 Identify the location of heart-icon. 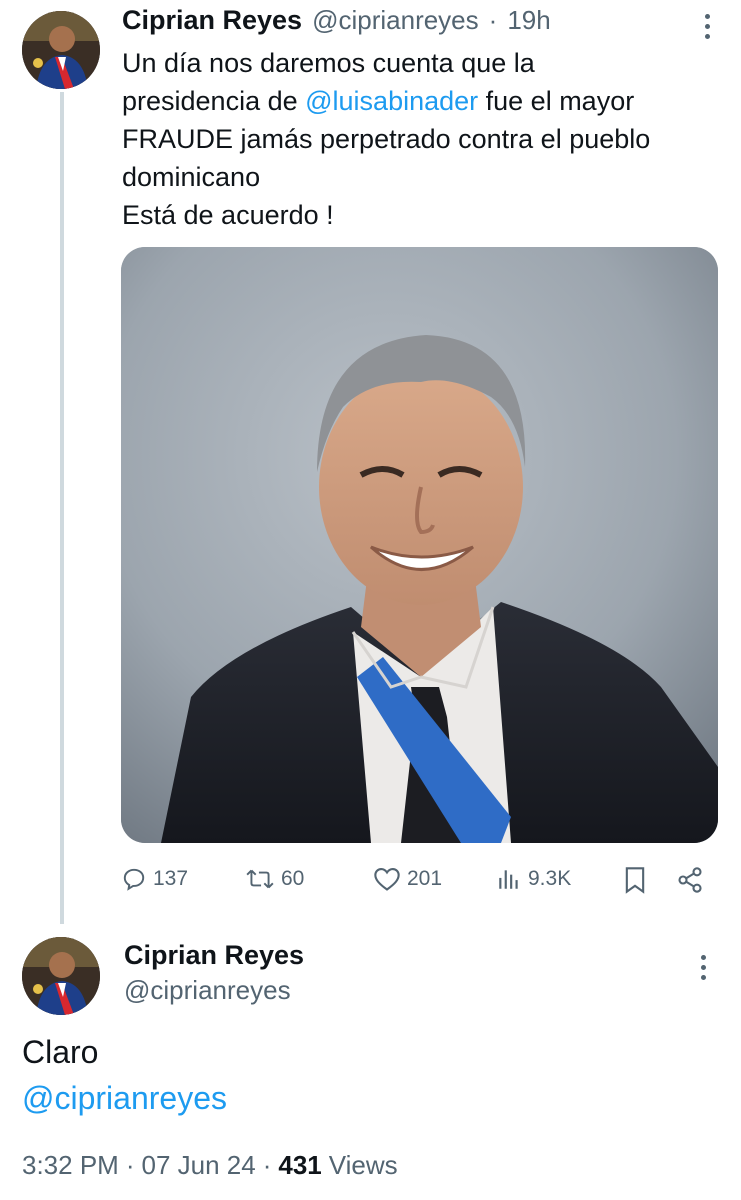
(387, 879).